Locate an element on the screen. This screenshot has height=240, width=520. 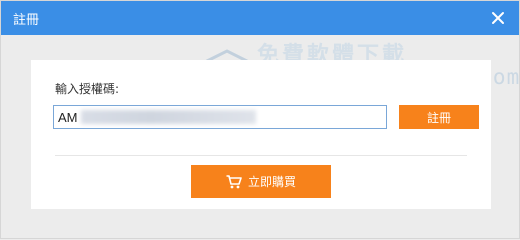
close-icon is located at coordinates (498, 18).